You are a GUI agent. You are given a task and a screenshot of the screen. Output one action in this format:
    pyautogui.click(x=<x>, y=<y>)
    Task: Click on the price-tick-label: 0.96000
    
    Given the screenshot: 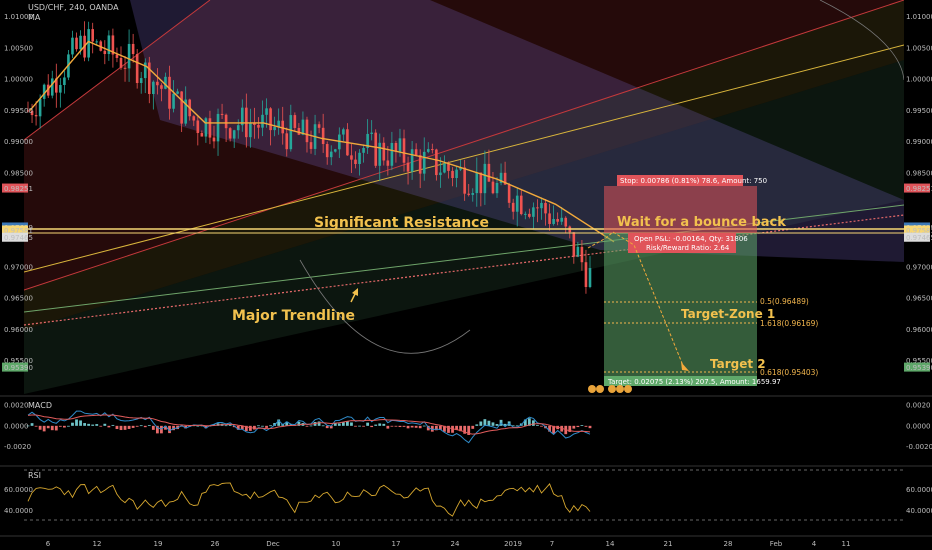 What is the action you would take?
    pyautogui.click(x=919, y=330)
    